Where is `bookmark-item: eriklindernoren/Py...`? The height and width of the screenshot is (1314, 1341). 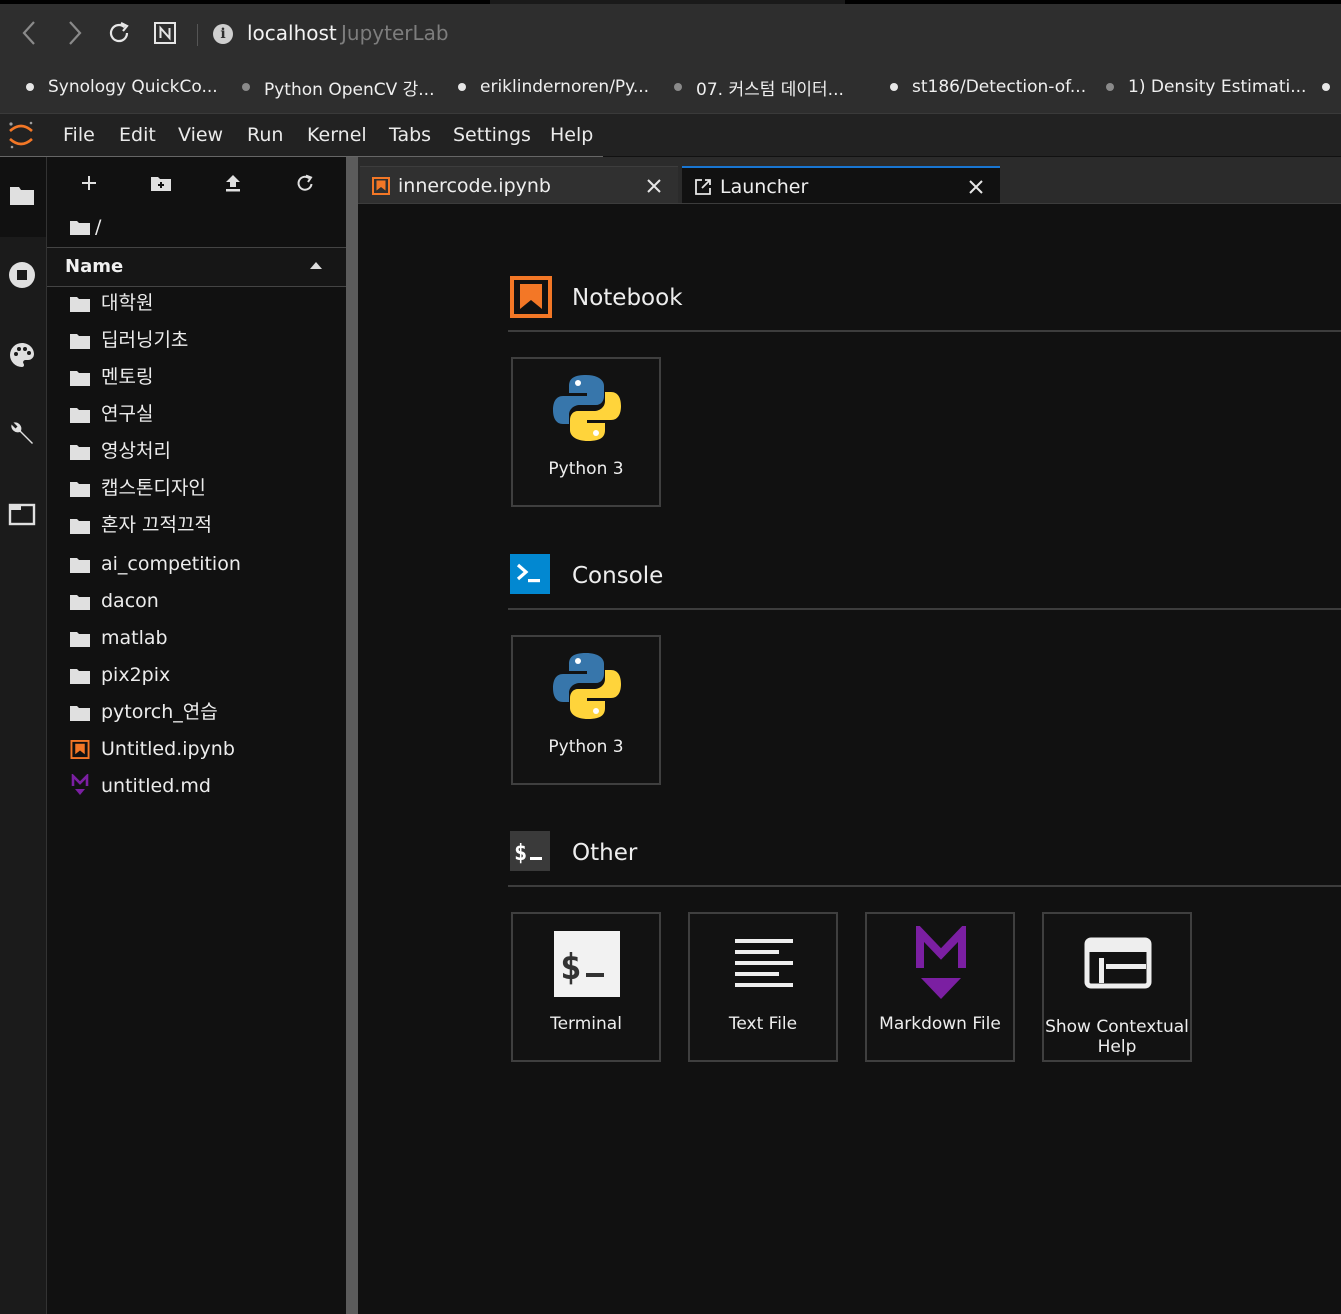
bookmark-item: eriklindernoren/Py... is located at coordinates (553, 87).